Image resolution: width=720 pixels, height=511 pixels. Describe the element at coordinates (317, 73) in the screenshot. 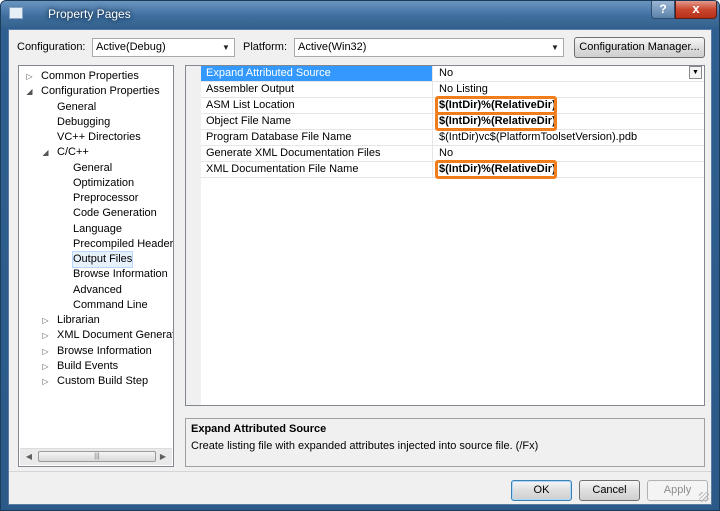

I see `property-name: Expand Attributed Source` at that location.